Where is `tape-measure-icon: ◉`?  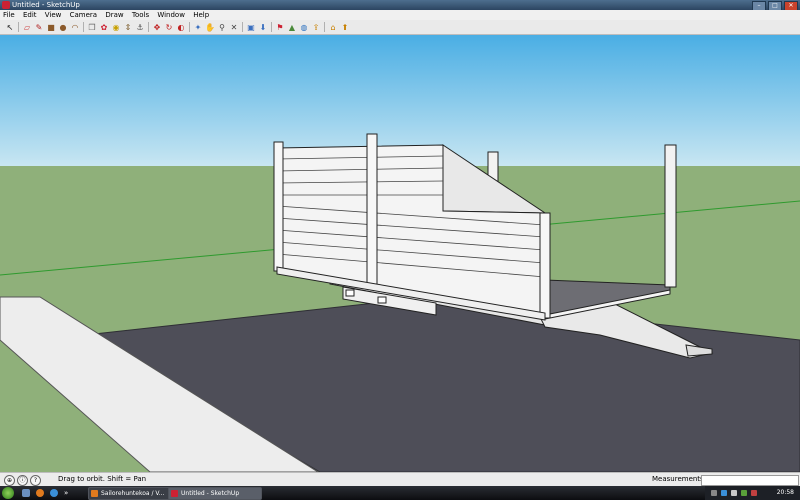
tape-measure-icon: ◉ is located at coordinates (116, 27).